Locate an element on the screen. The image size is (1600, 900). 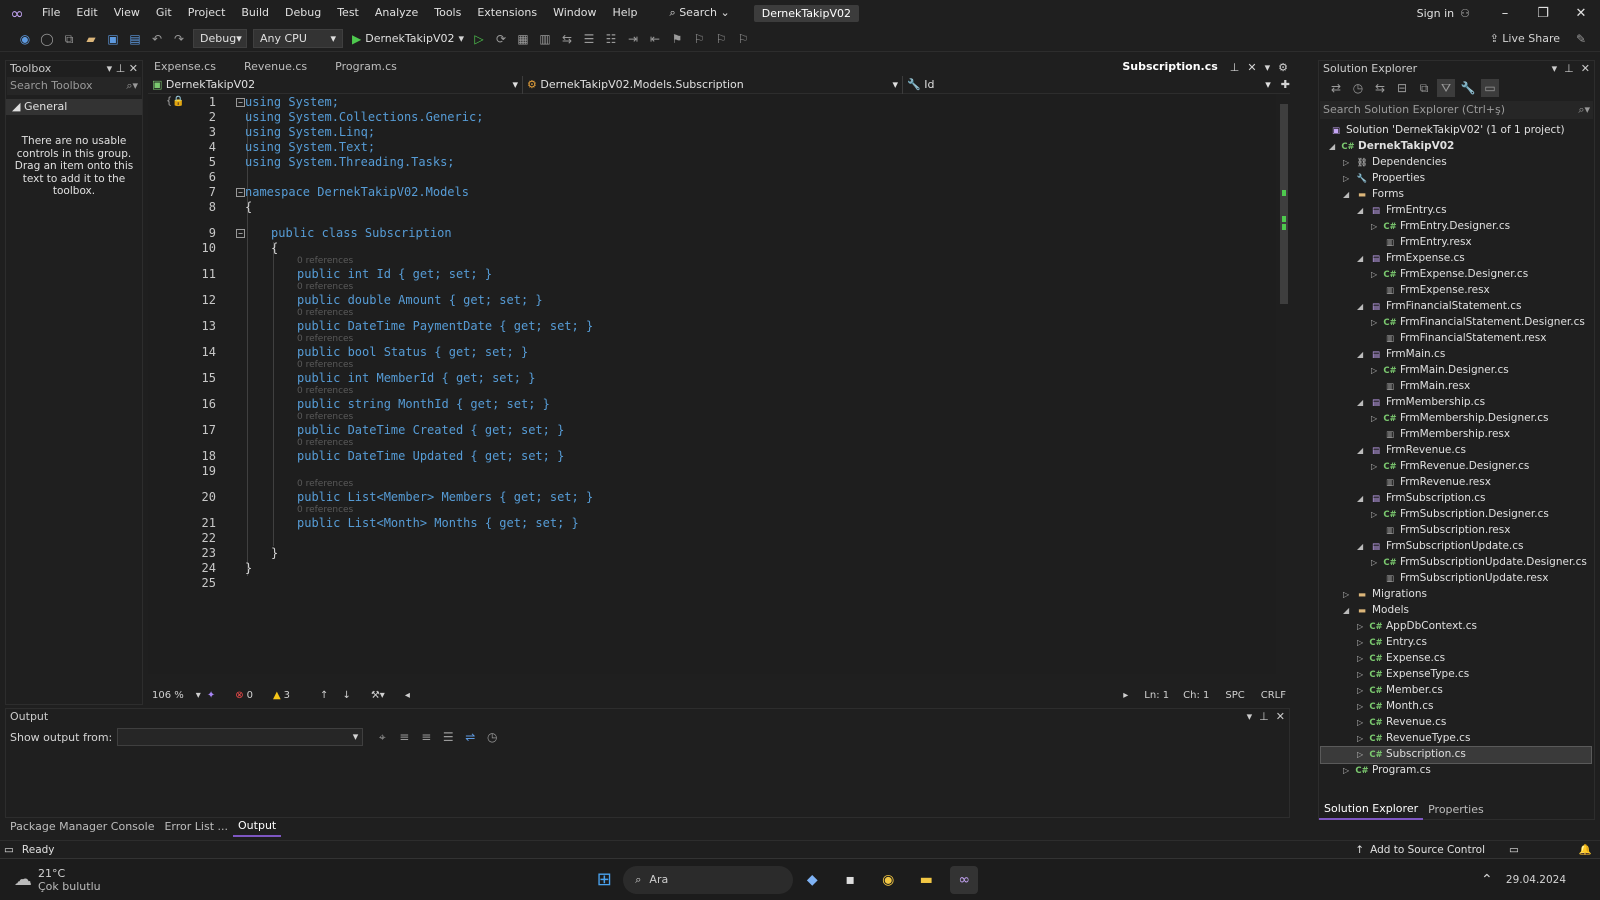
menu-project: Project is located at coordinates (207, 13).